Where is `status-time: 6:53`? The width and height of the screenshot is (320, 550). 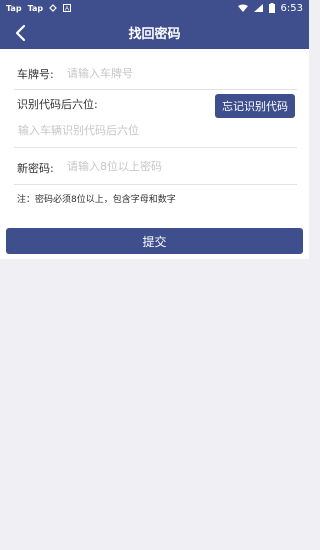
status-time: 6:53 is located at coordinates (291, 8).